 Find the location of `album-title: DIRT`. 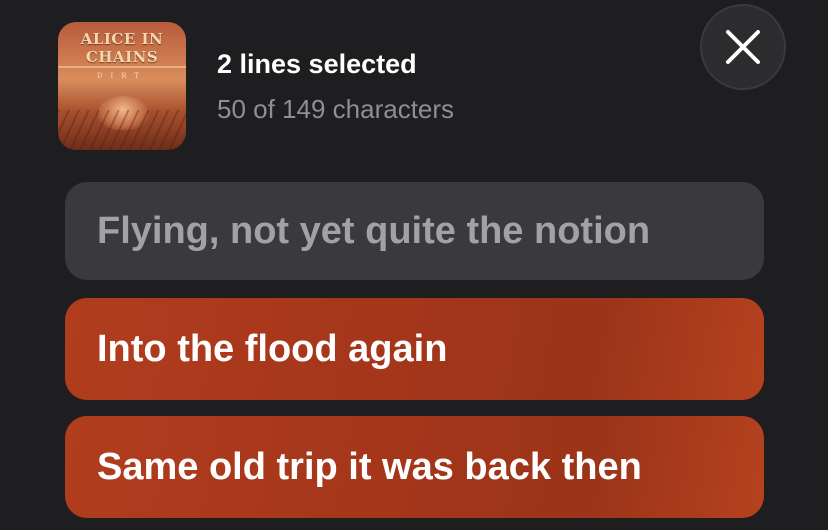

album-title: DIRT is located at coordinates (122, 76).